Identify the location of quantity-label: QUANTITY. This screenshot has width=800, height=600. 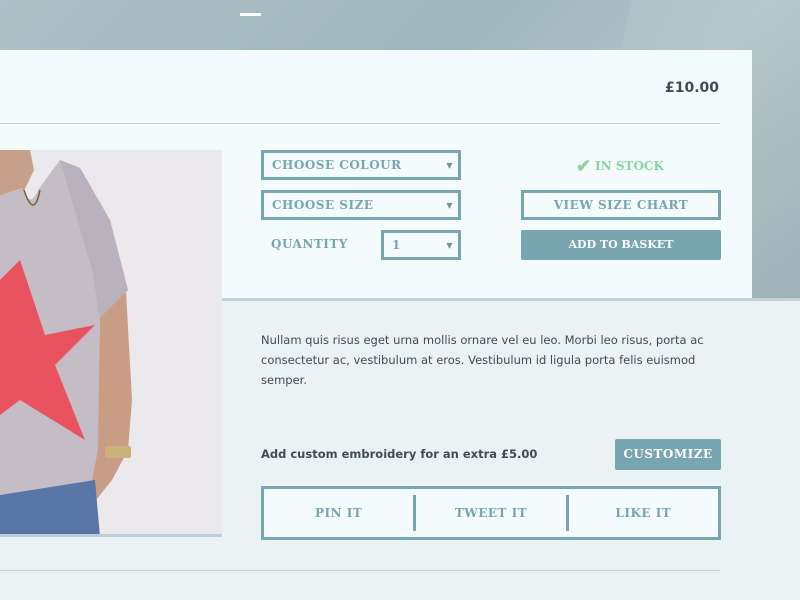
(309, 244).